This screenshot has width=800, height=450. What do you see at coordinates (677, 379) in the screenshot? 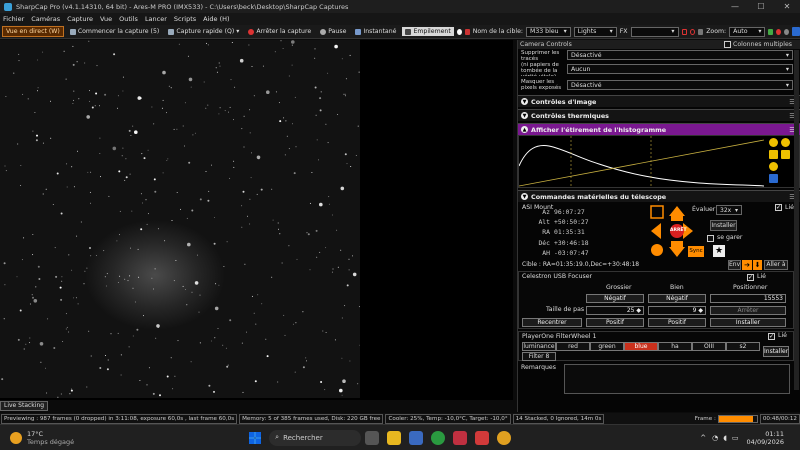
I see `remarks-input` at bounding box center [677, 379].